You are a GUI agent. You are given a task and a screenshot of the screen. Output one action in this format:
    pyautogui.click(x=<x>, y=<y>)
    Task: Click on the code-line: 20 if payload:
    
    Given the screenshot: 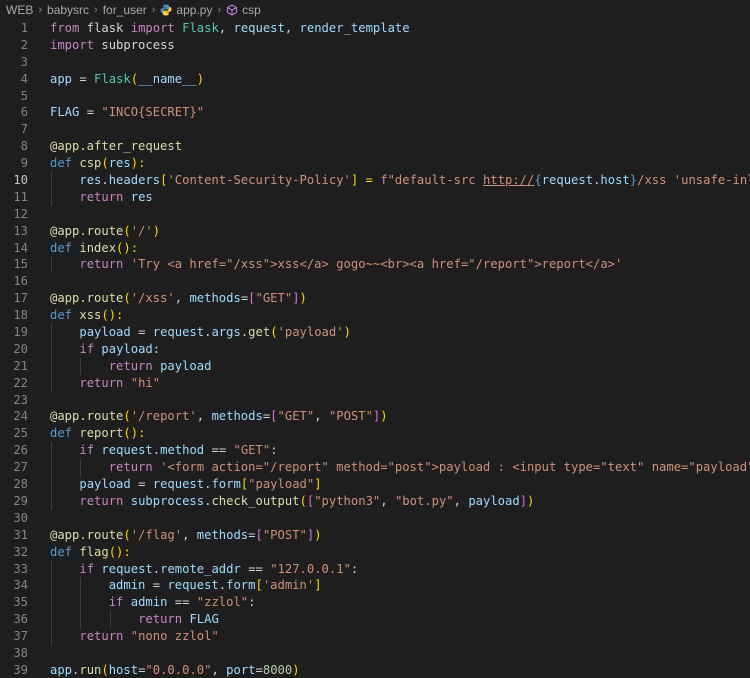 What is the action you would take?
    pyautogui.click(x=375, y=349)
    